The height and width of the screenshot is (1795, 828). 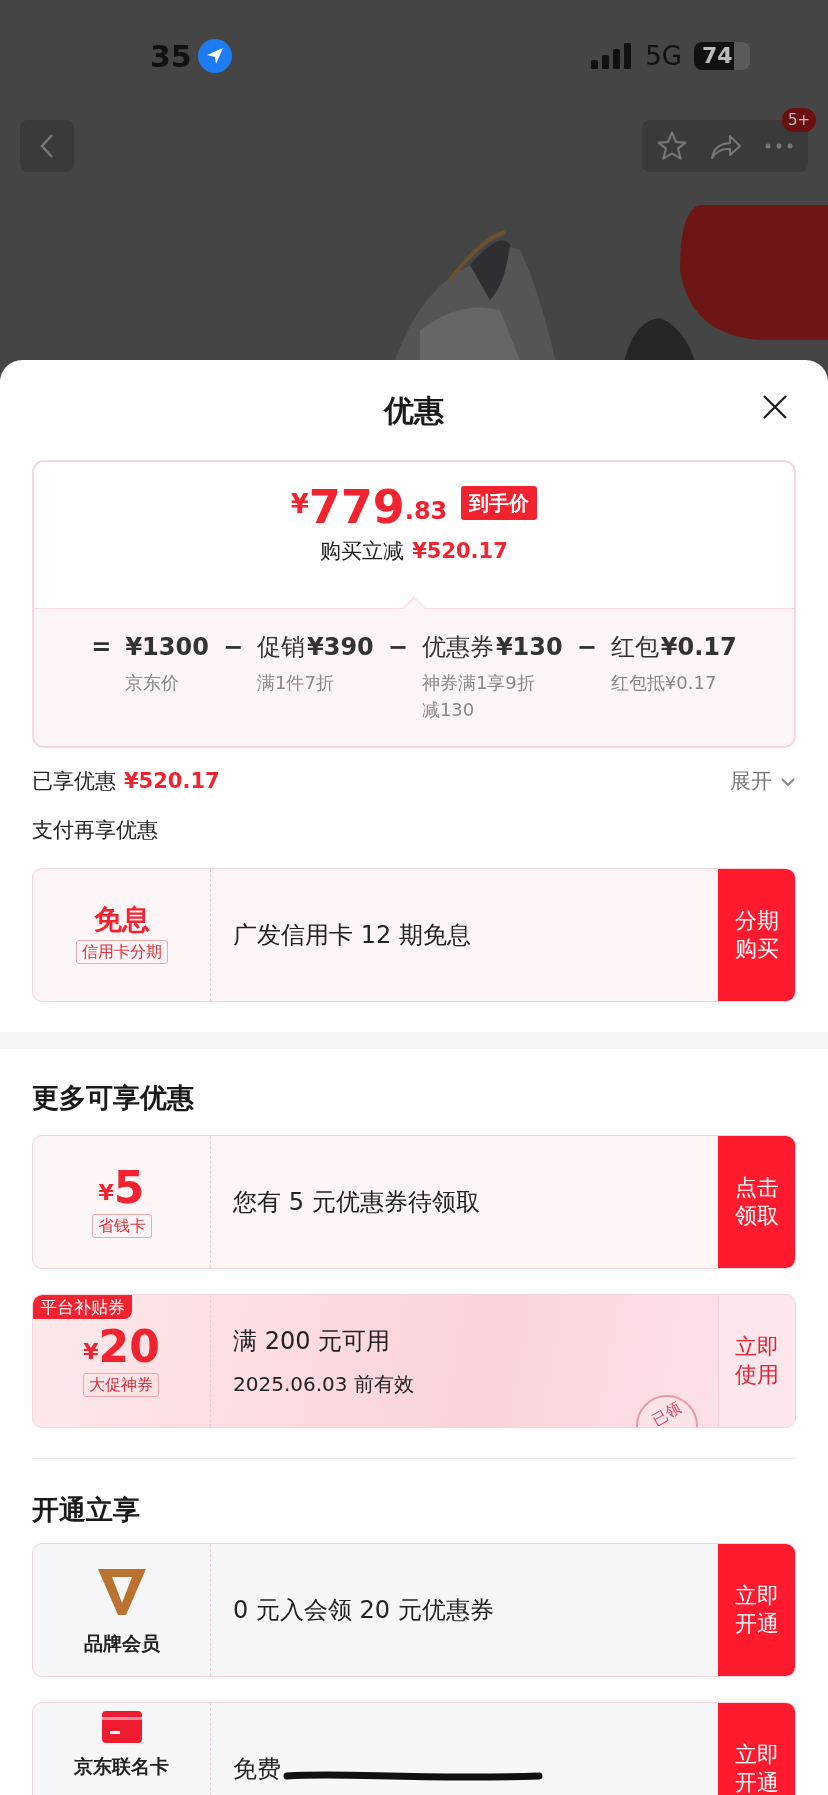 What do you see at coordinates (414, 410) in the screenshot?
I see `sheet-title: 优惠` at bounding box center [414, 410].